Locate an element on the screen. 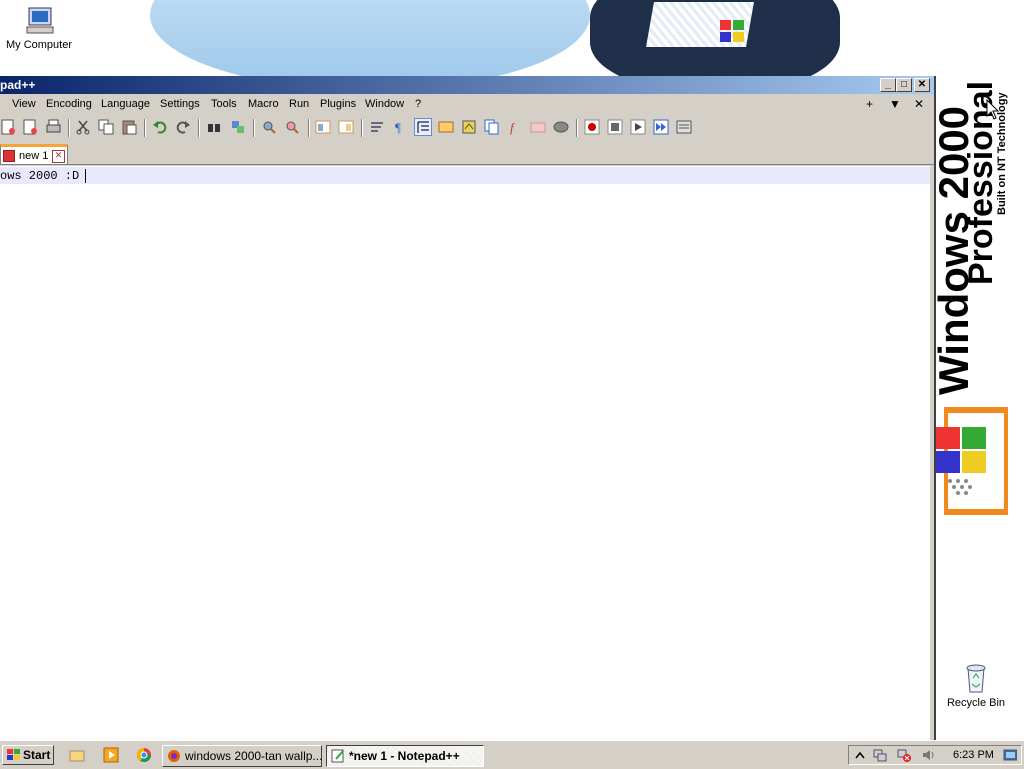 This screenshot has height=769, width=1024. show-desktop-folder-icon is located at coordinates (77, 755).